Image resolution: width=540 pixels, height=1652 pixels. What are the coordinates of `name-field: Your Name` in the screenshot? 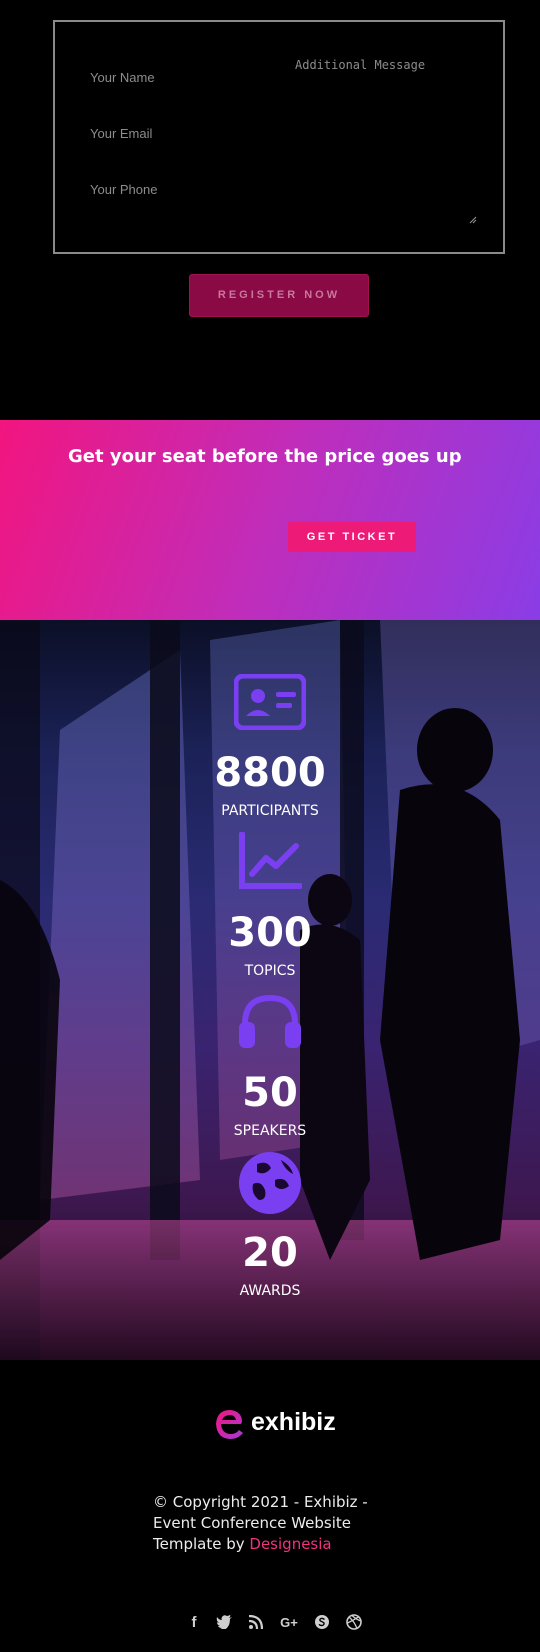 It's located at (122, 77).